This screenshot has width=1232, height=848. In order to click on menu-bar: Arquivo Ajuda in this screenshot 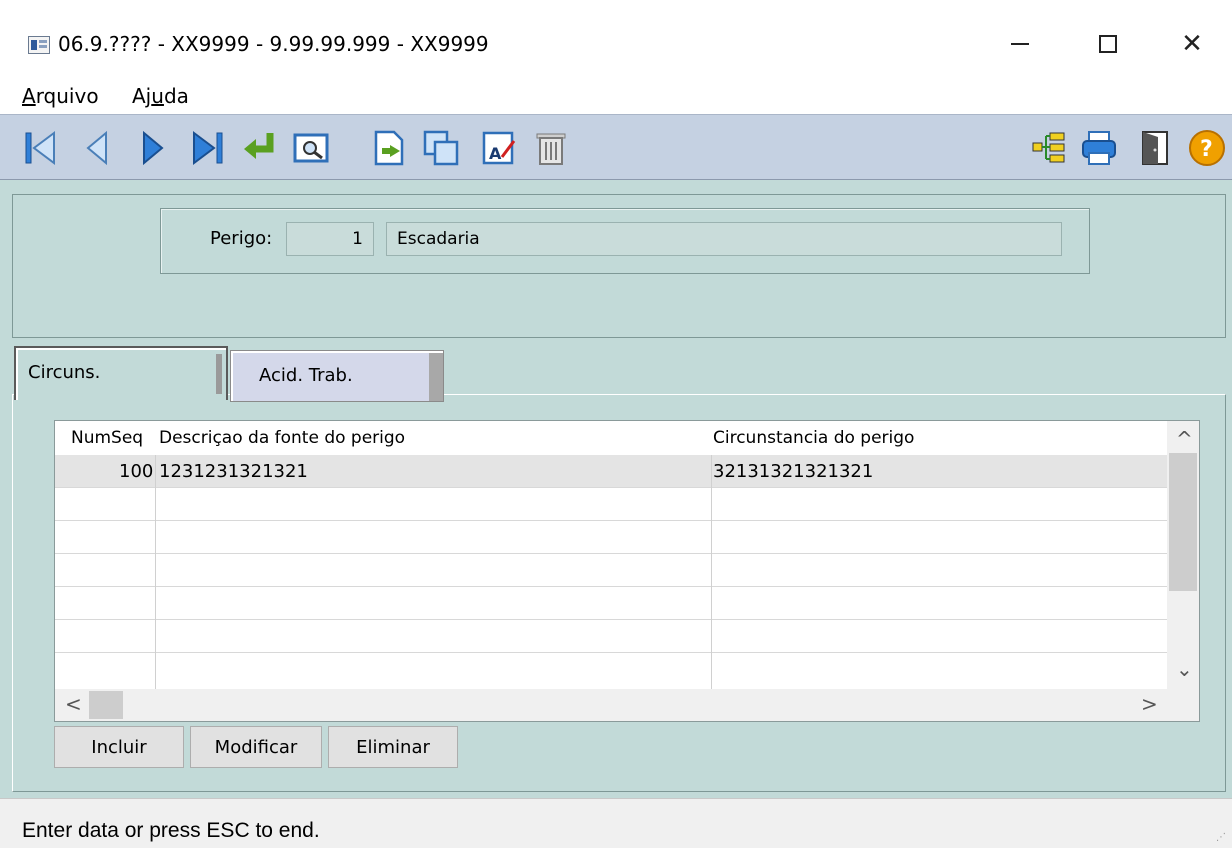, I will do `click(616, 97)`.